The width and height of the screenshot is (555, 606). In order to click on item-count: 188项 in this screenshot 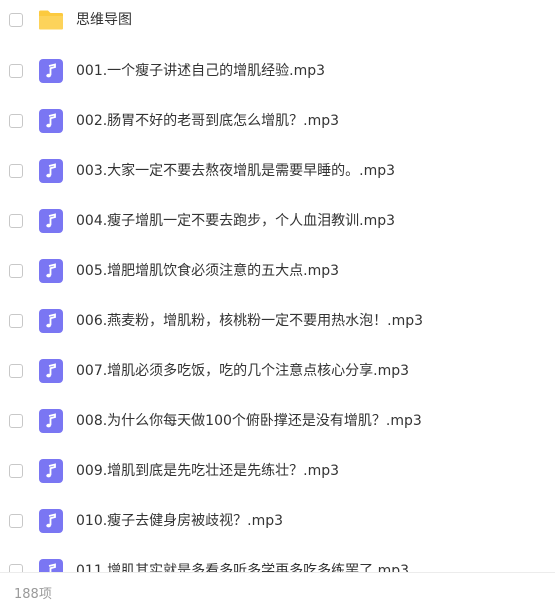, I will do `click(33, 594)`.